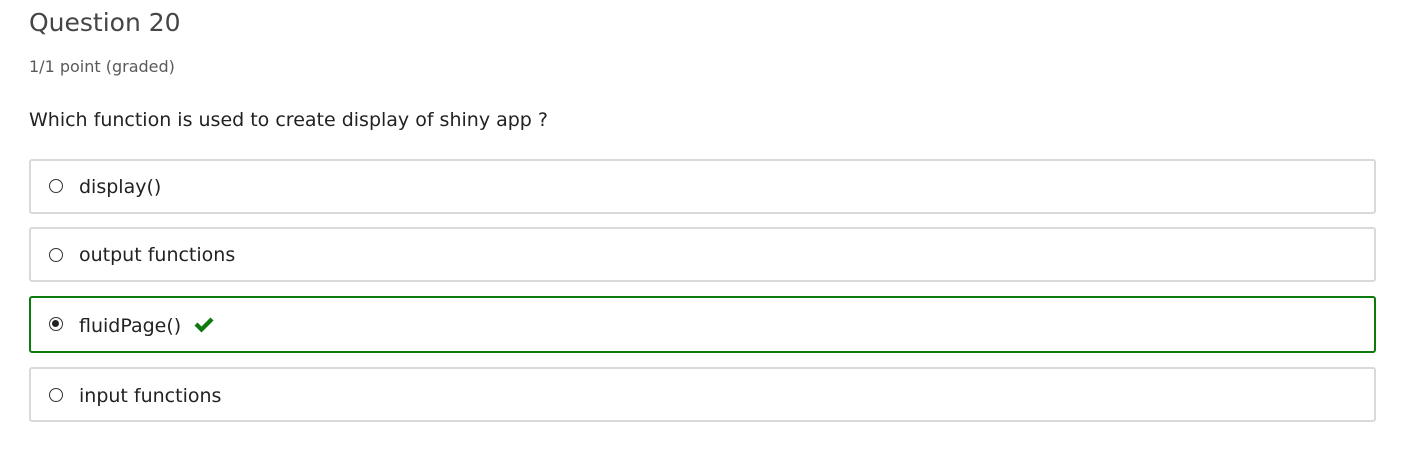 The image size is (1401, 462). What do you see at coordinates (702, 394) in the screenshot?
I see `choice-option-4: input functions` at bounding box center [702, 394].